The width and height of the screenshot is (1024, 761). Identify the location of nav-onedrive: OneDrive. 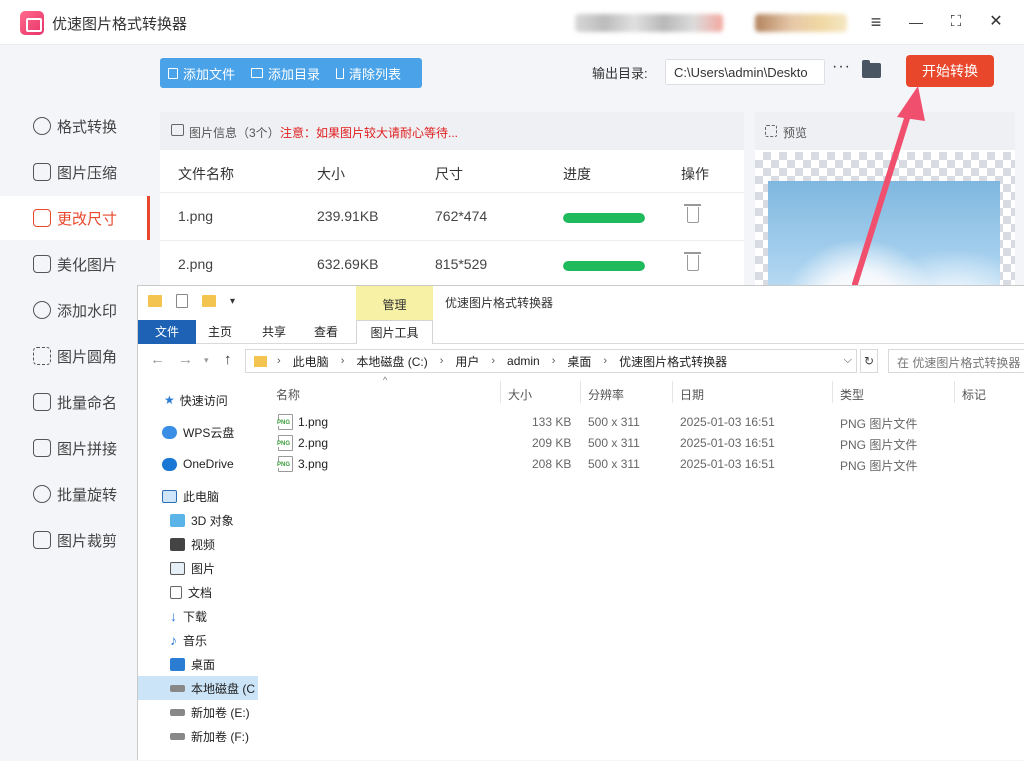
(198, 464).